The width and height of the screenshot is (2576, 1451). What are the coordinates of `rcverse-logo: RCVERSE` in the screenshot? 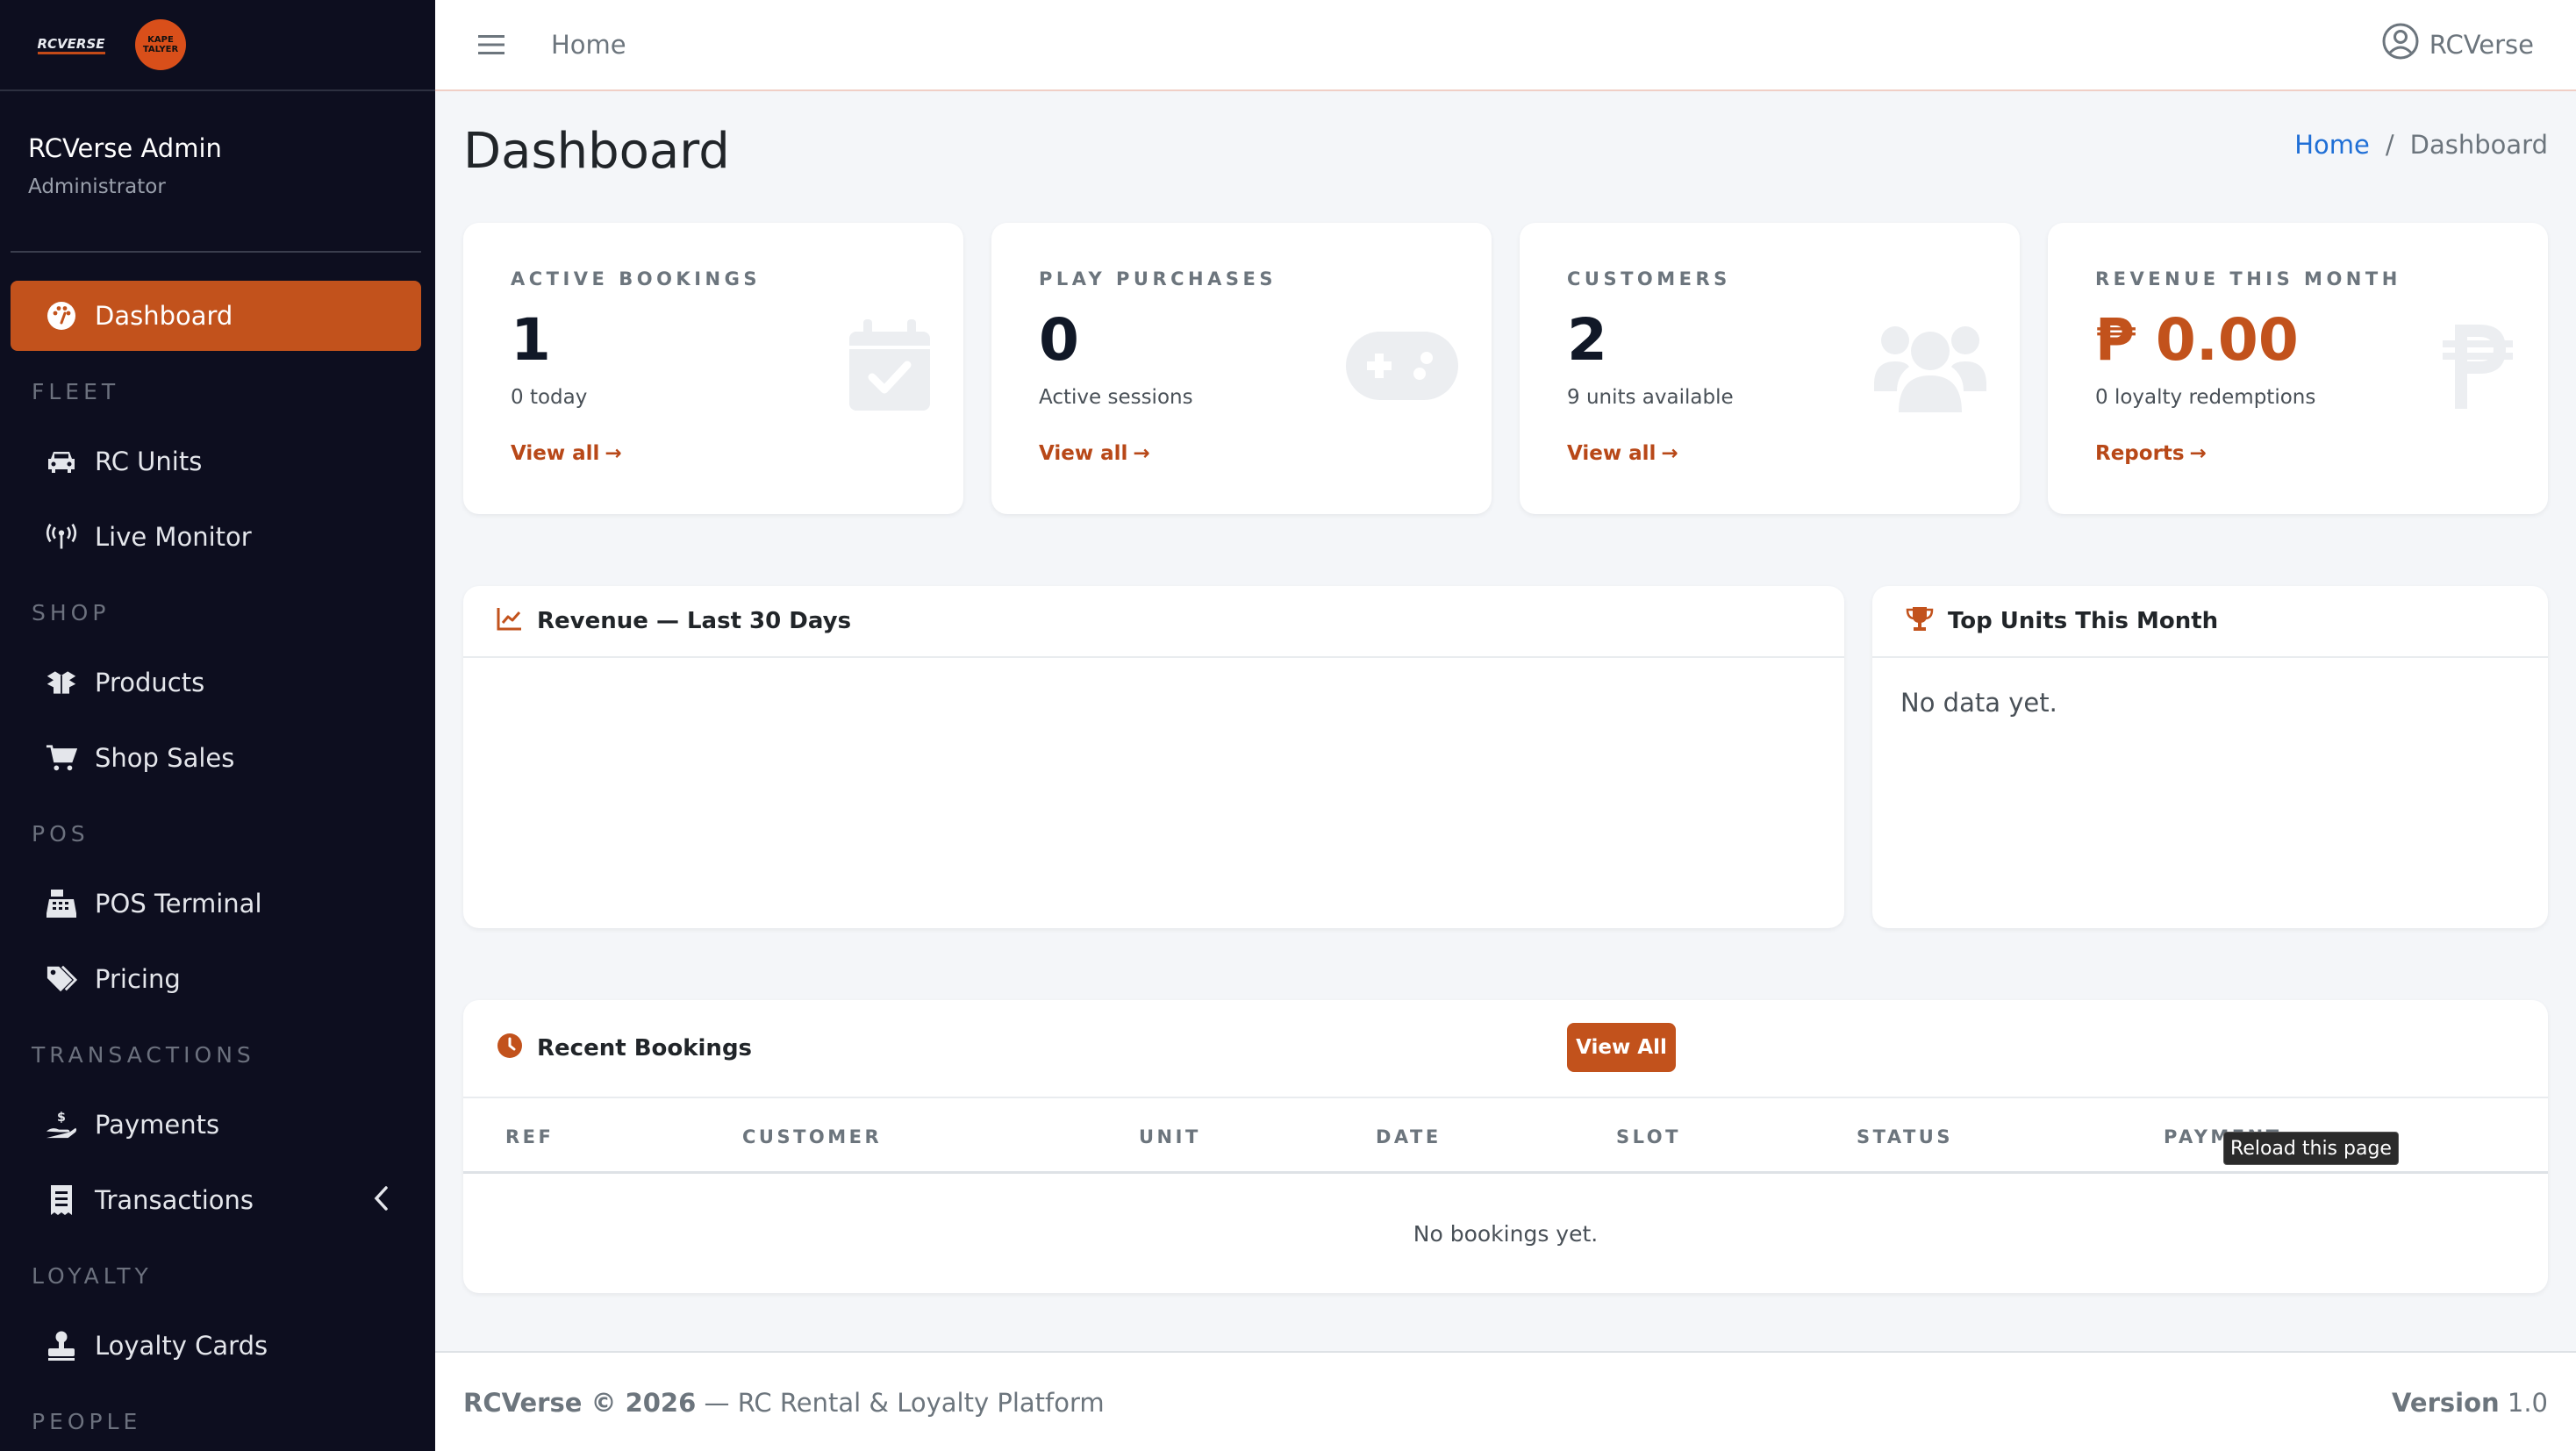 It's located at (71, 44).